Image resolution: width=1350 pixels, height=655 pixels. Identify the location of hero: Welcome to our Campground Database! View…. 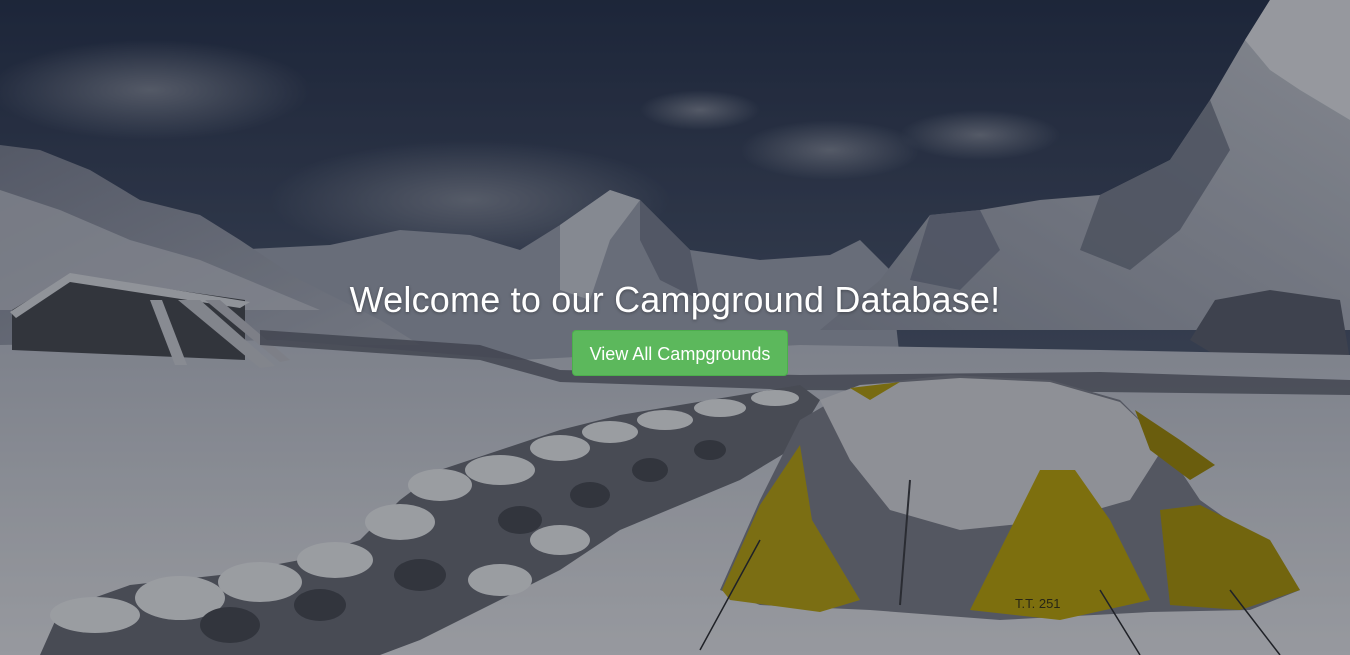
(675, 327).